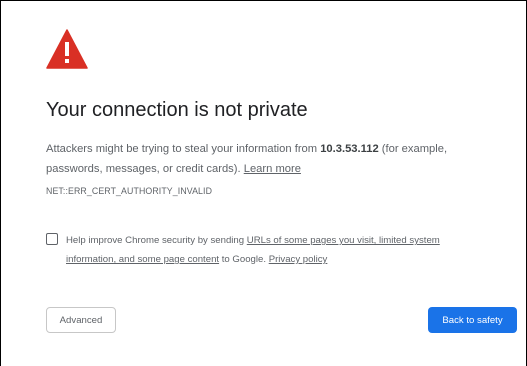  I want to click on error-code: NET::ERR_CERT_AUTHORITY_INVALID, so click(129, 191).